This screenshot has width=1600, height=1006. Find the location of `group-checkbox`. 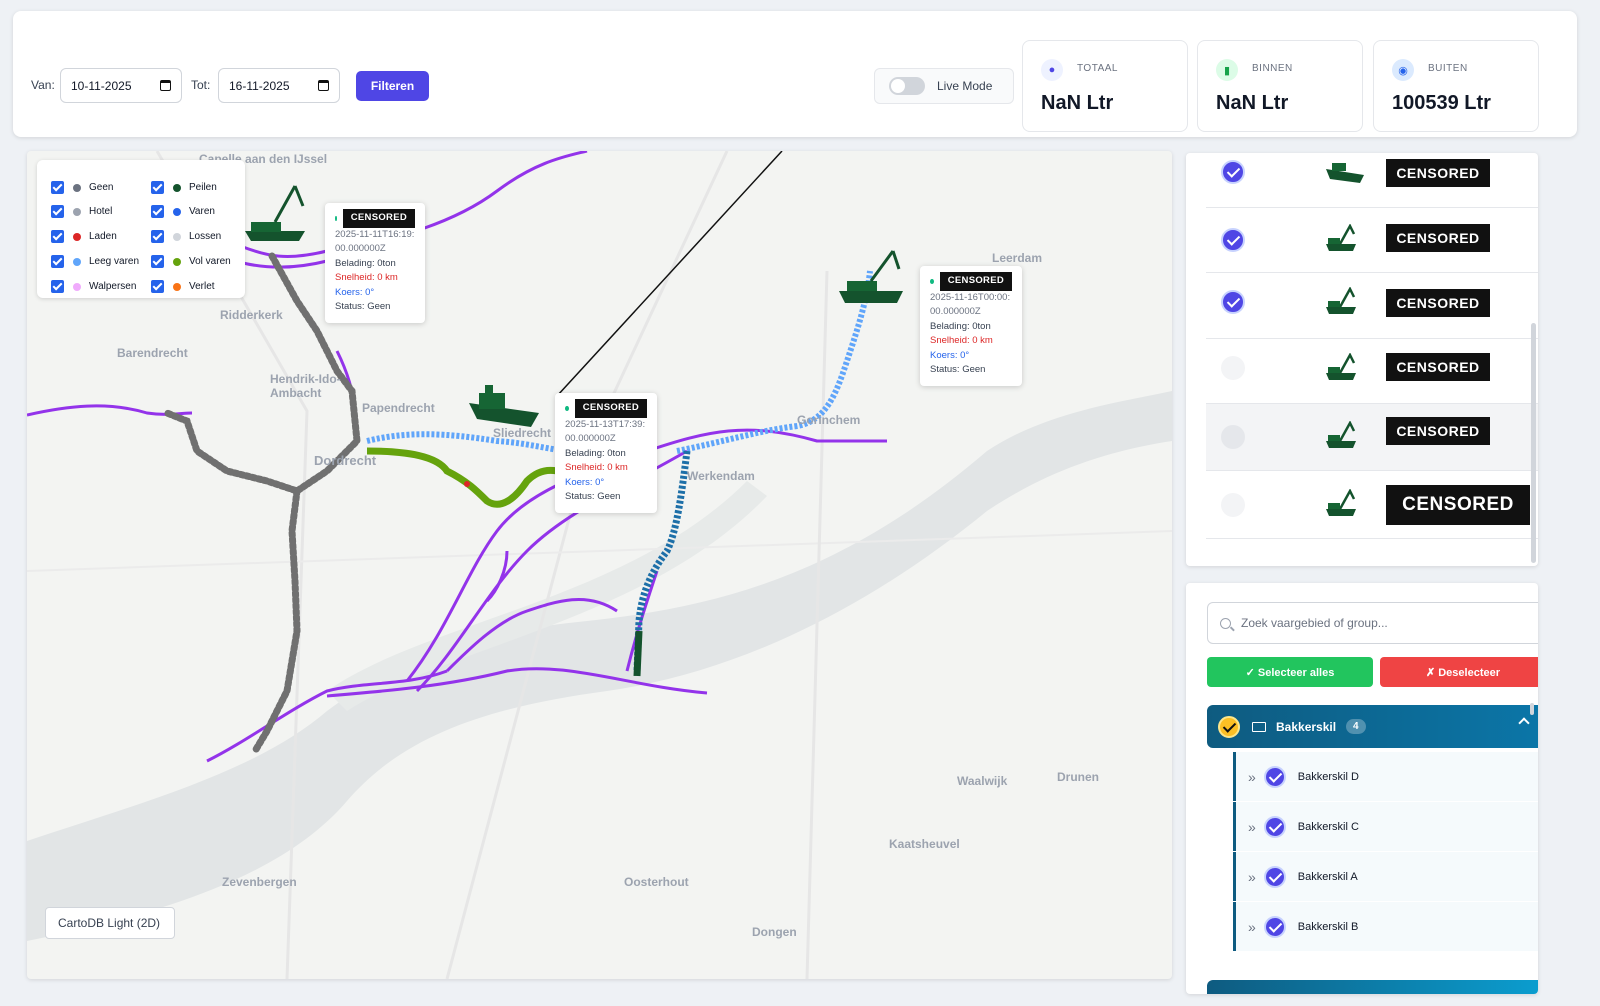

group-checkbox is located at coordinates (1229, 726).